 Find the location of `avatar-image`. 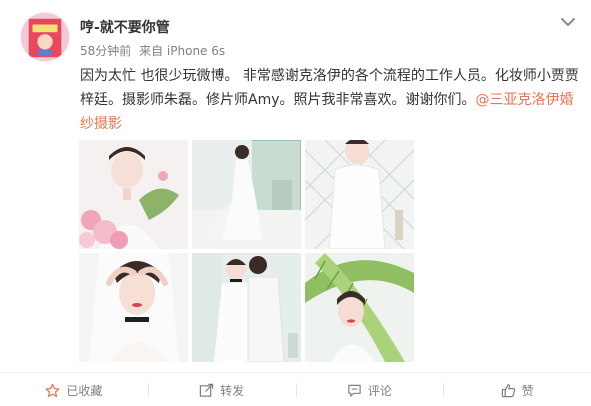

avatar-image is located at coordinates (45, 37).